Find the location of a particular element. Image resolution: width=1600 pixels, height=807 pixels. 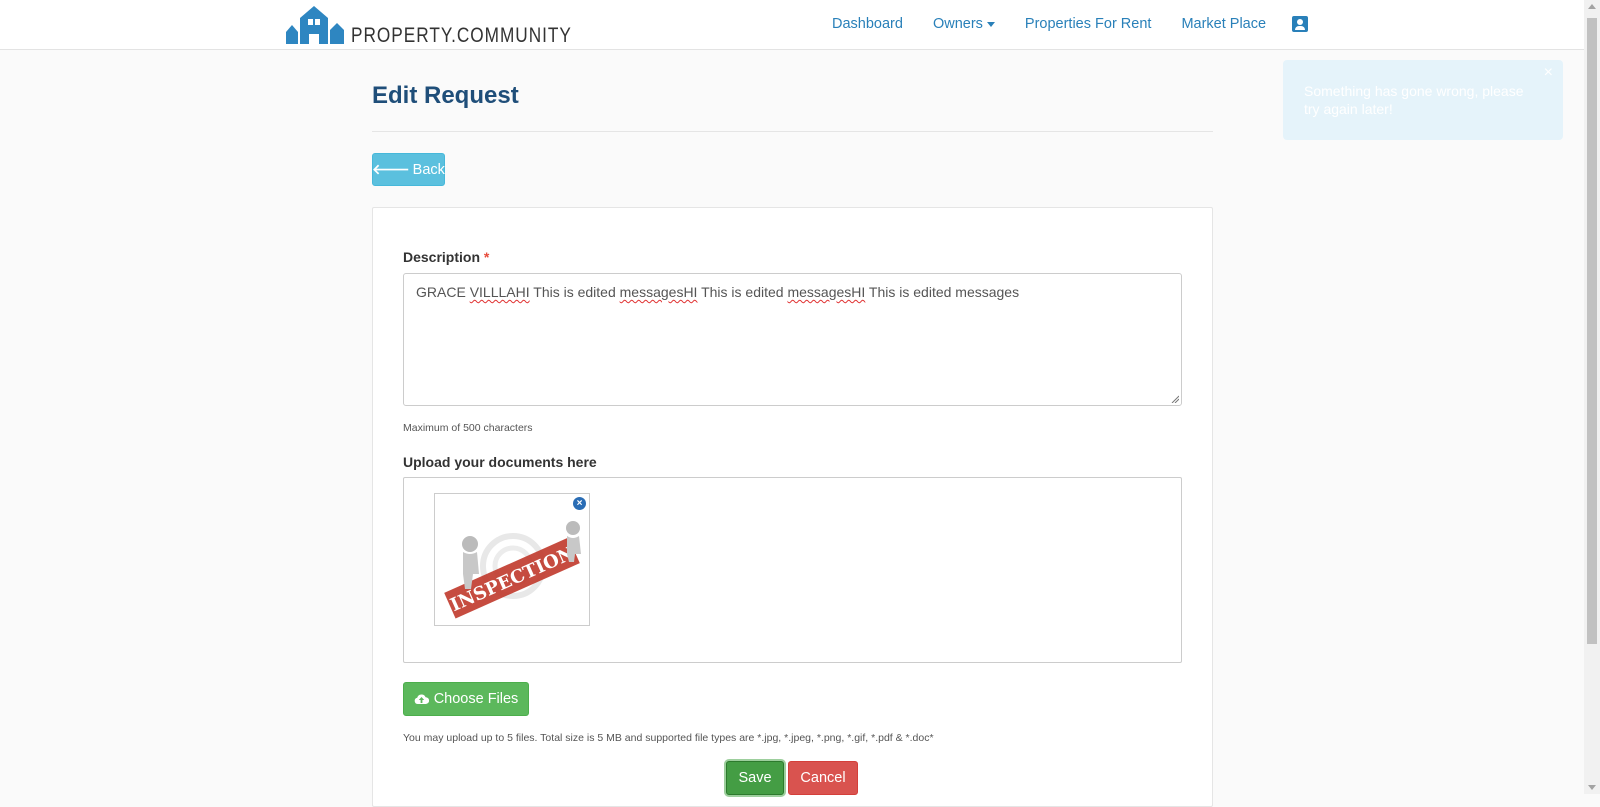

upload-label: Upload your documents here is located at coordinates (500, 462).